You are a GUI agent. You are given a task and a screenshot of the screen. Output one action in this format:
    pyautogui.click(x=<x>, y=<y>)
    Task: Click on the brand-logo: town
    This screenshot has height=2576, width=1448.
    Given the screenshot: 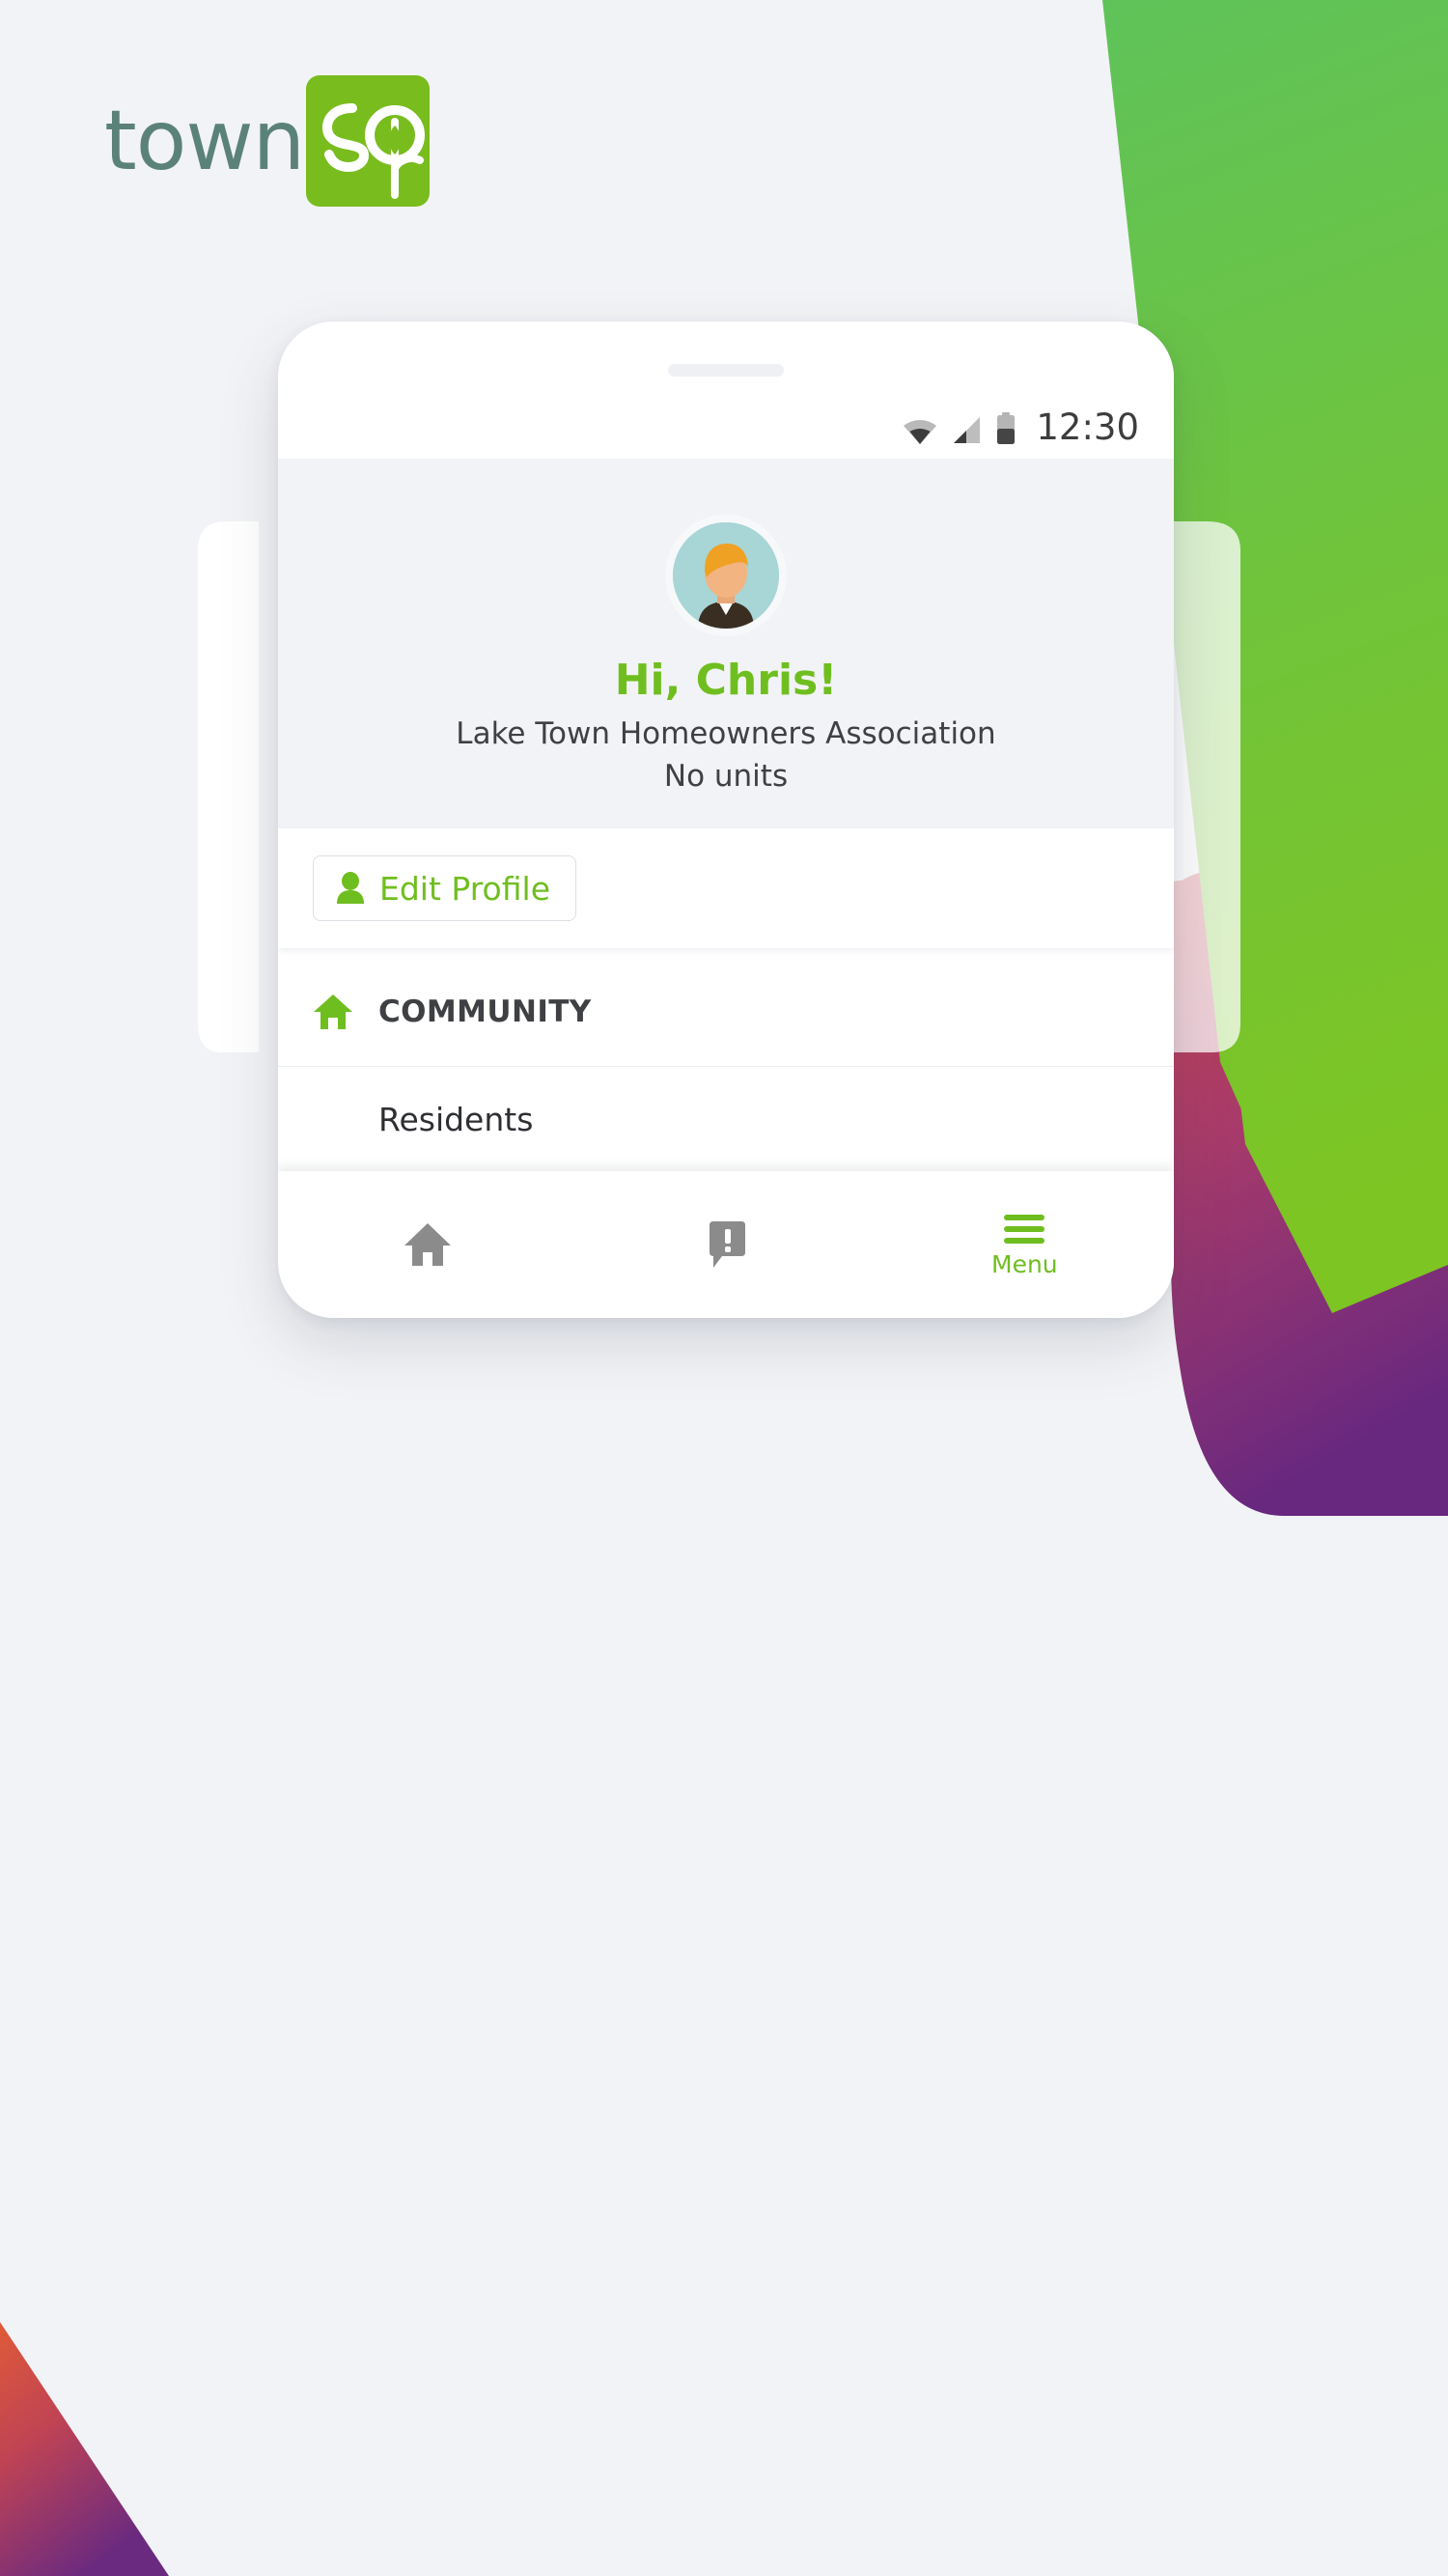 What is the action you would take?
    pyautogui.click(x=268, y=141)
    